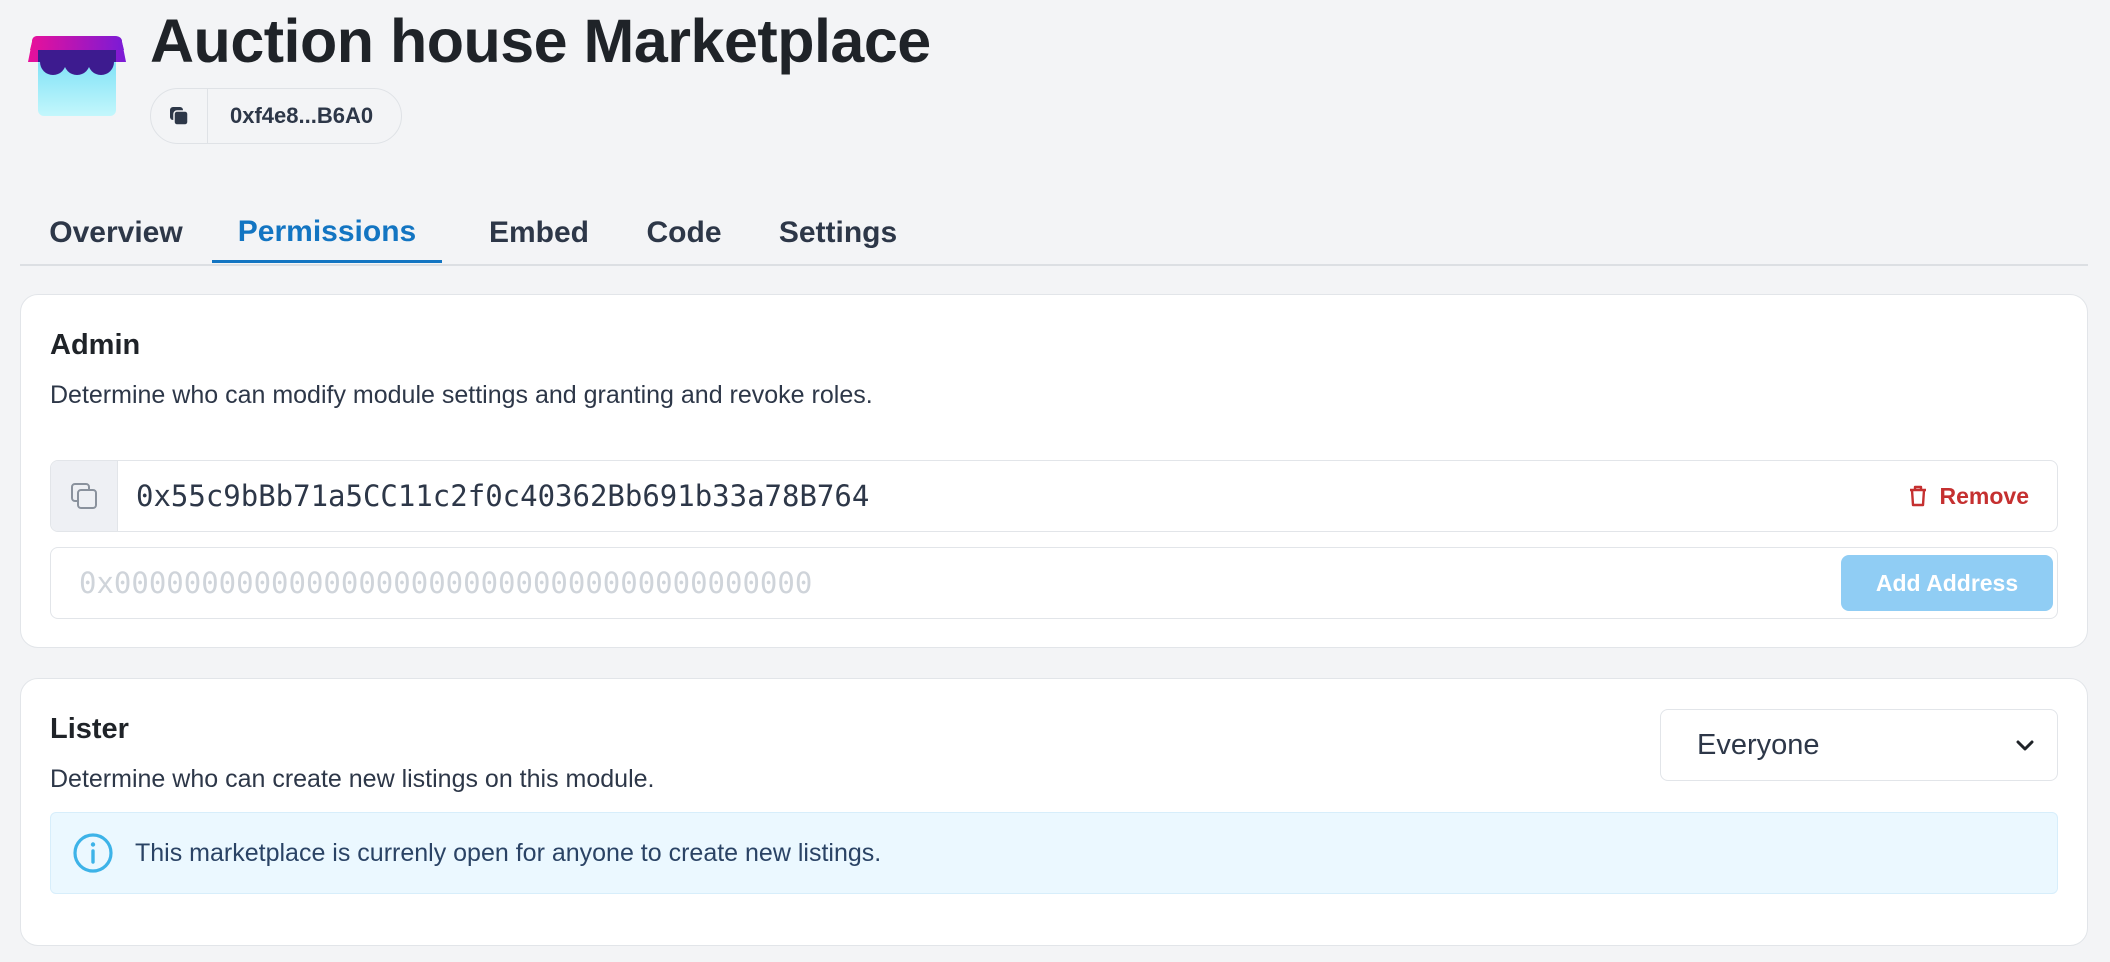 The image size is (2110, 962). What do you see at coordinates (327, 233) in the screenshot?
I see `tab-permissions: Permissions` at bounding box center [327, 233].